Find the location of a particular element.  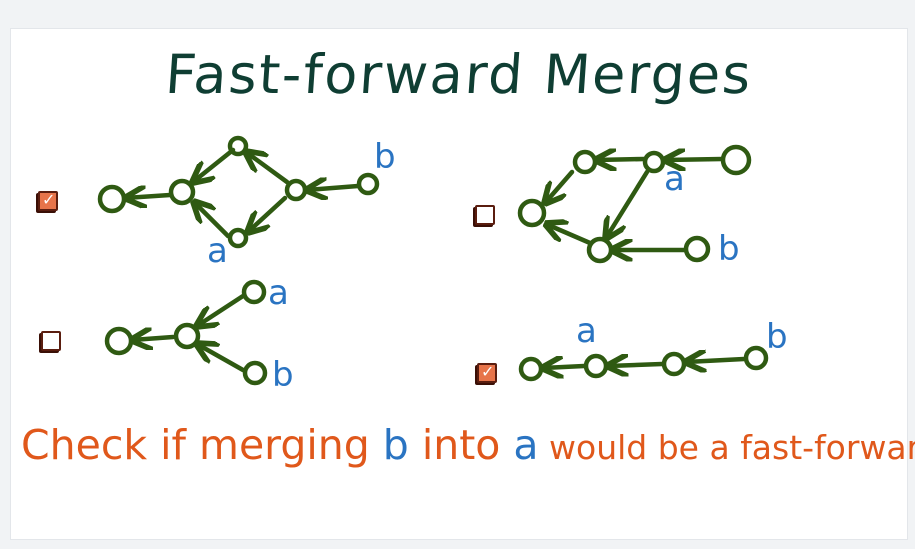

commit-graph-top-right: a b is located at coordinates (634, 206).